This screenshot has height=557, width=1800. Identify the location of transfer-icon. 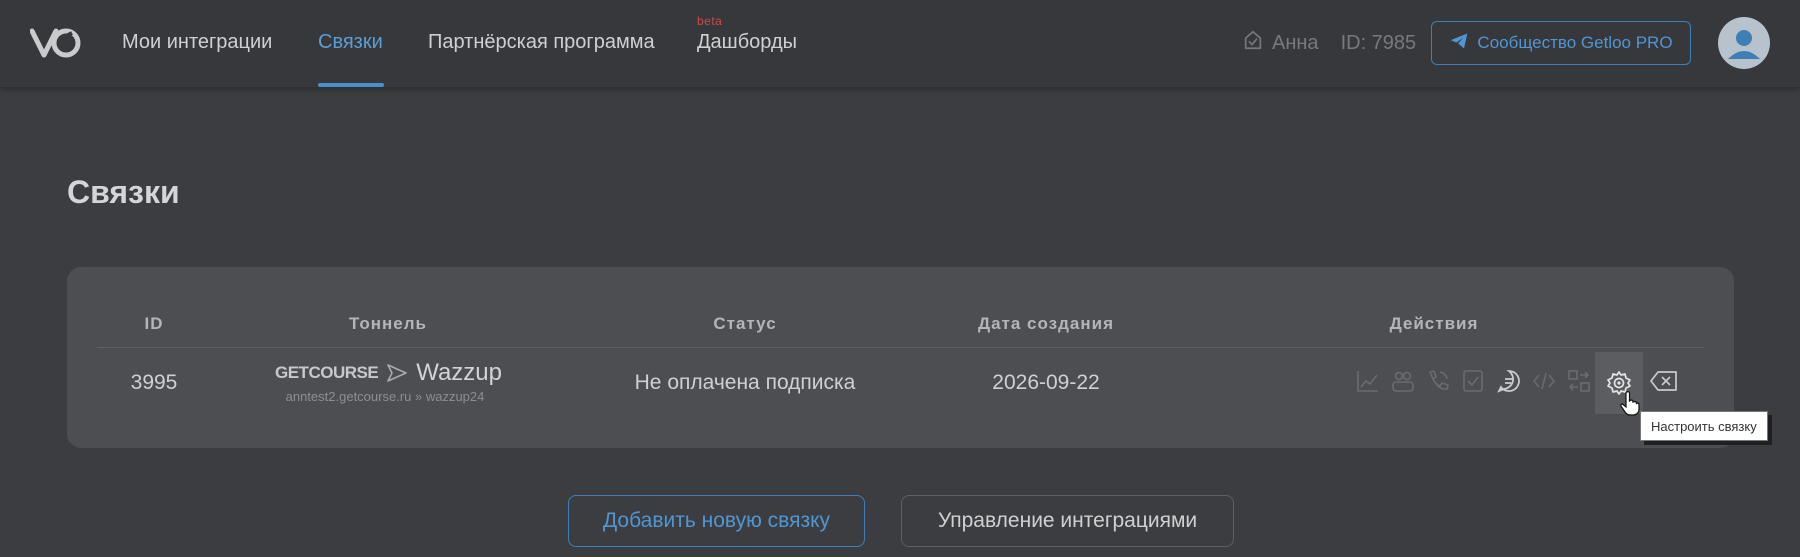
(1579, 381).